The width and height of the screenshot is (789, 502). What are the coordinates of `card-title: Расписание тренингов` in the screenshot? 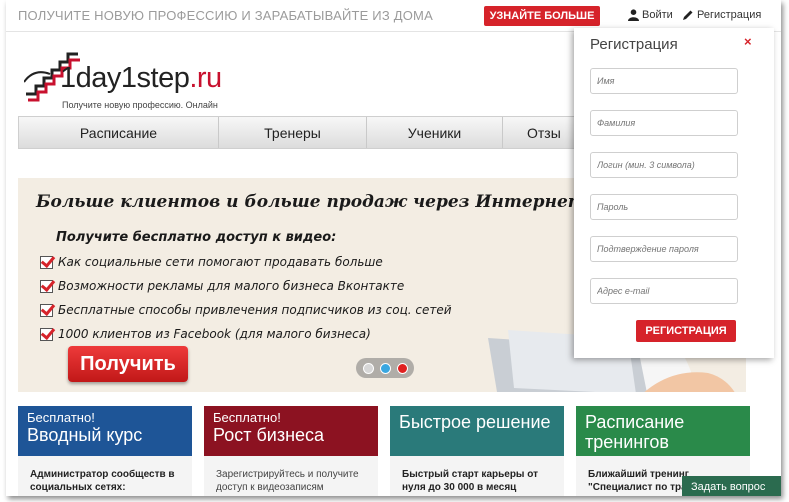 It's located at (635, 432).